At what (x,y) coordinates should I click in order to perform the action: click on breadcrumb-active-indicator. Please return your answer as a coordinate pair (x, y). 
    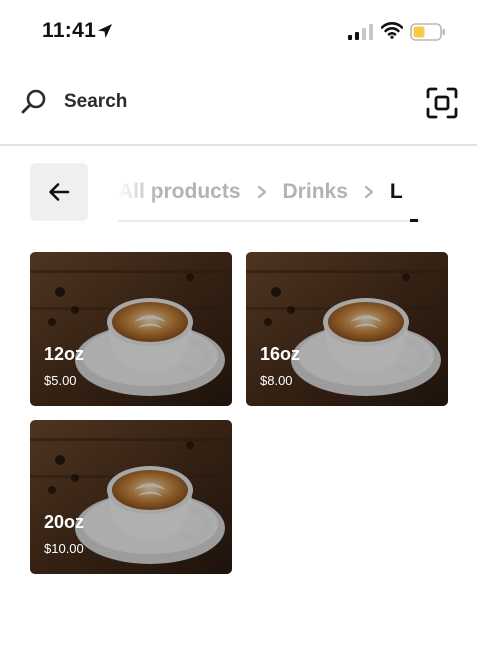
    Looking at the image, I should click on (414, 220).